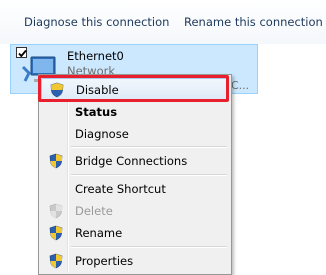  I want to click on menu-item-label: Properties, so click(104, 261).